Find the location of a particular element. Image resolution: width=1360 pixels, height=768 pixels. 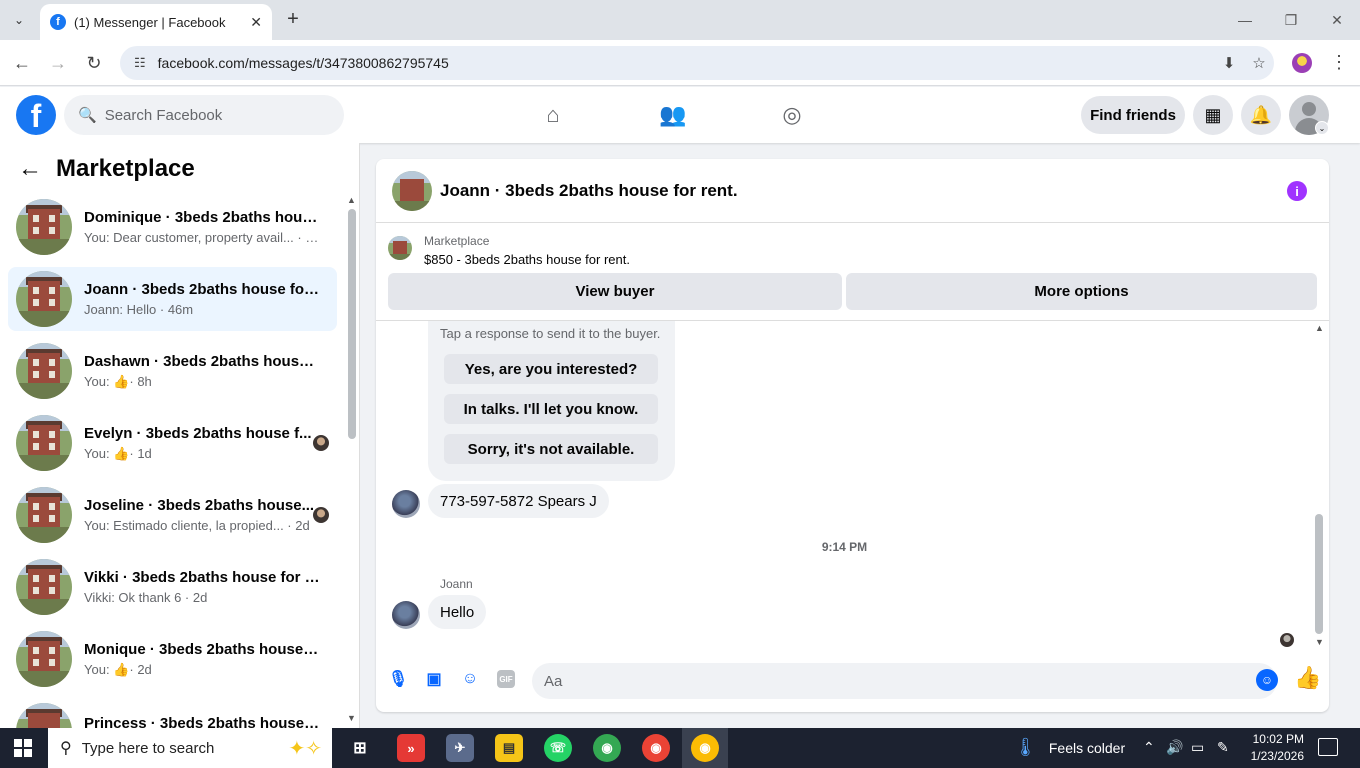

message-bubble: Hello is located at coordinates (457, 612).